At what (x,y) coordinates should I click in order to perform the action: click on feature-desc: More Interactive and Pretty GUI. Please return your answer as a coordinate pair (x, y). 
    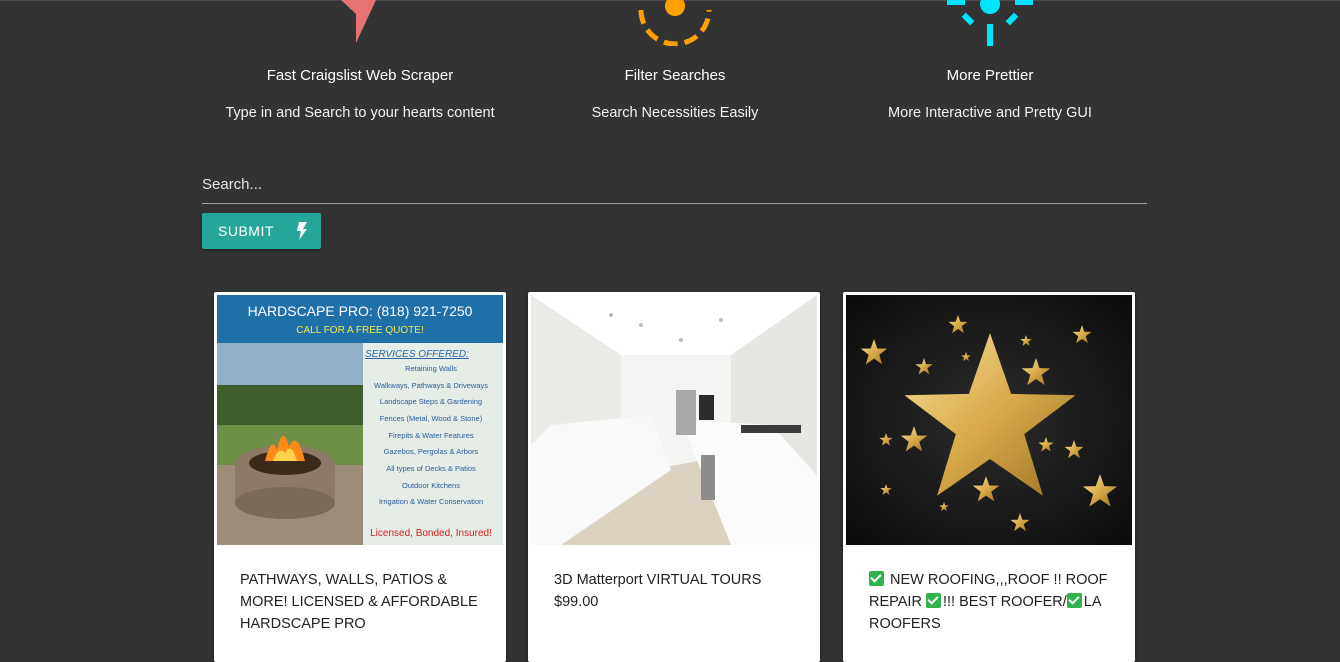
    Looking at the image, I should click on (990, 113).